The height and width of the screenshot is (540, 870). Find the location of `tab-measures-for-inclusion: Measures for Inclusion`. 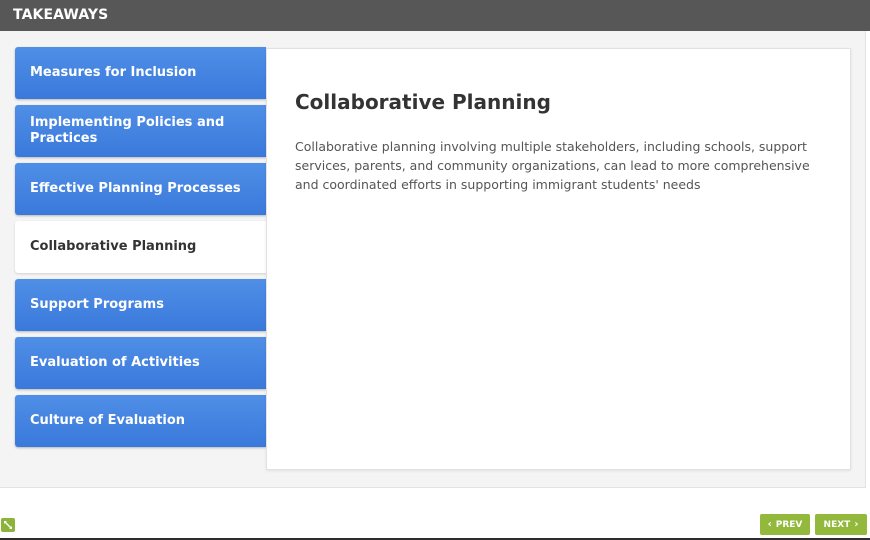

tab-measures-for-inclusion: Measures for Inclusion is located at coordinates (140, 73).